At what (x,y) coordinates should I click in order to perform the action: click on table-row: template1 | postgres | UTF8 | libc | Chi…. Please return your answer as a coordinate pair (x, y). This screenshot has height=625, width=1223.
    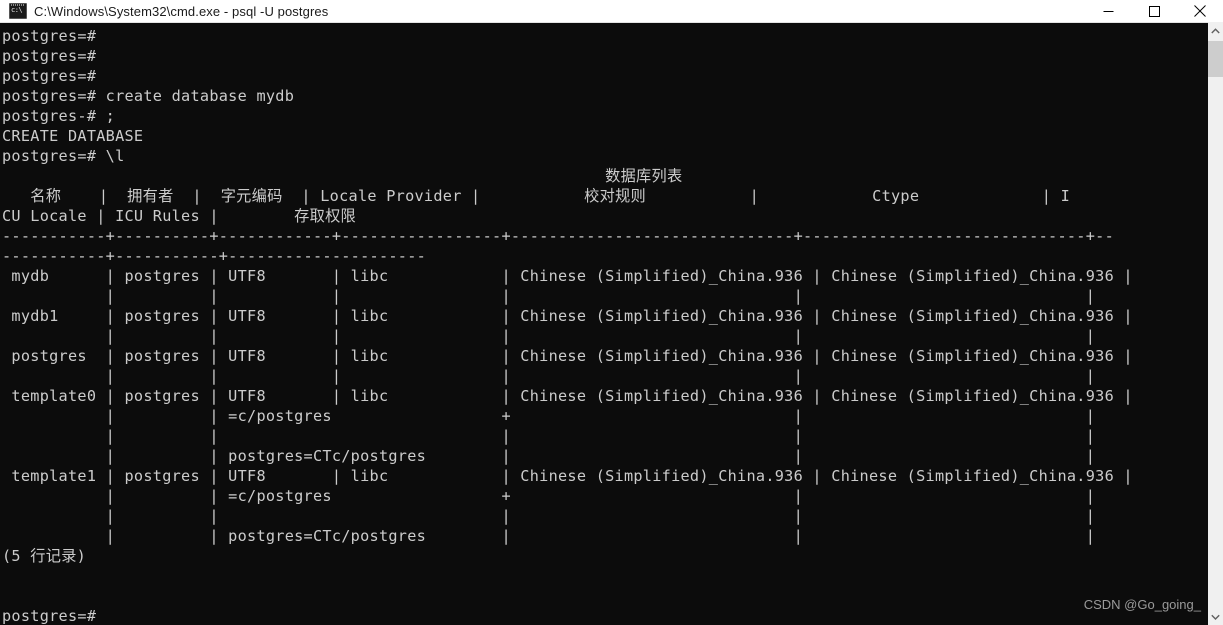
    Looking at the image, I should click on (567, 476).